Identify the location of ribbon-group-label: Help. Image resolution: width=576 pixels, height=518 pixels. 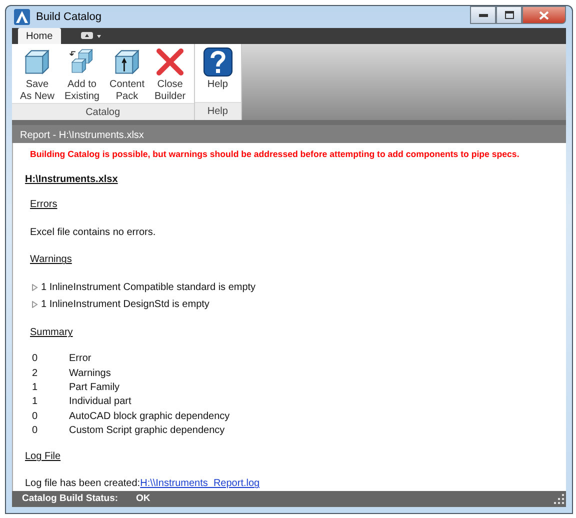
(217, 111).